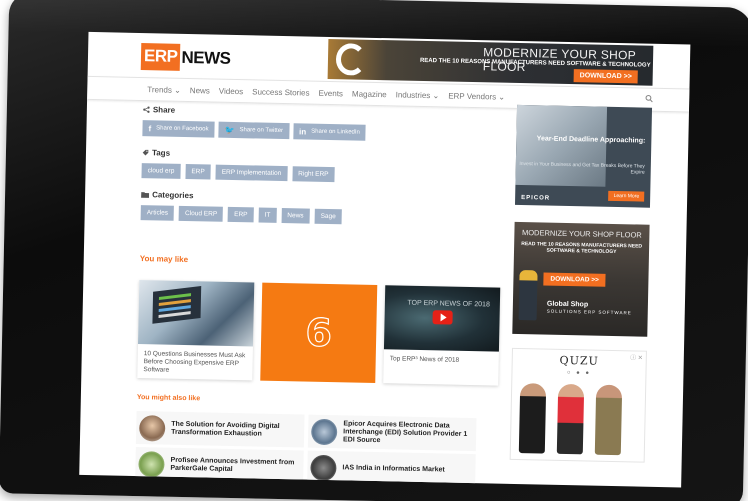 The width and height of the screenshot is (748, 501). What do you see at coordinates (164, 90) in the screenshot?
I see `nav-item-trends: Trends ⌄` at bounding box center [164, 90].